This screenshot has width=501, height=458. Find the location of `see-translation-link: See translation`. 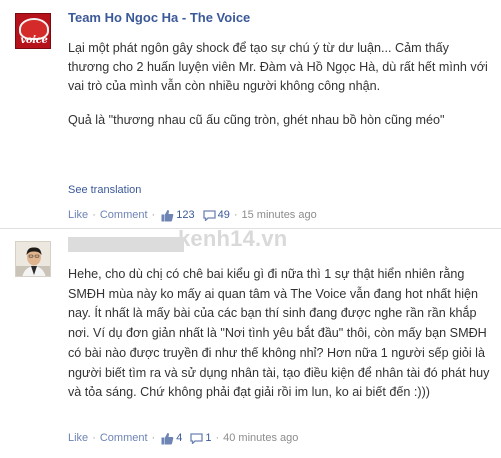

see-translation-link: See translation is located at coordinates (104, 190).